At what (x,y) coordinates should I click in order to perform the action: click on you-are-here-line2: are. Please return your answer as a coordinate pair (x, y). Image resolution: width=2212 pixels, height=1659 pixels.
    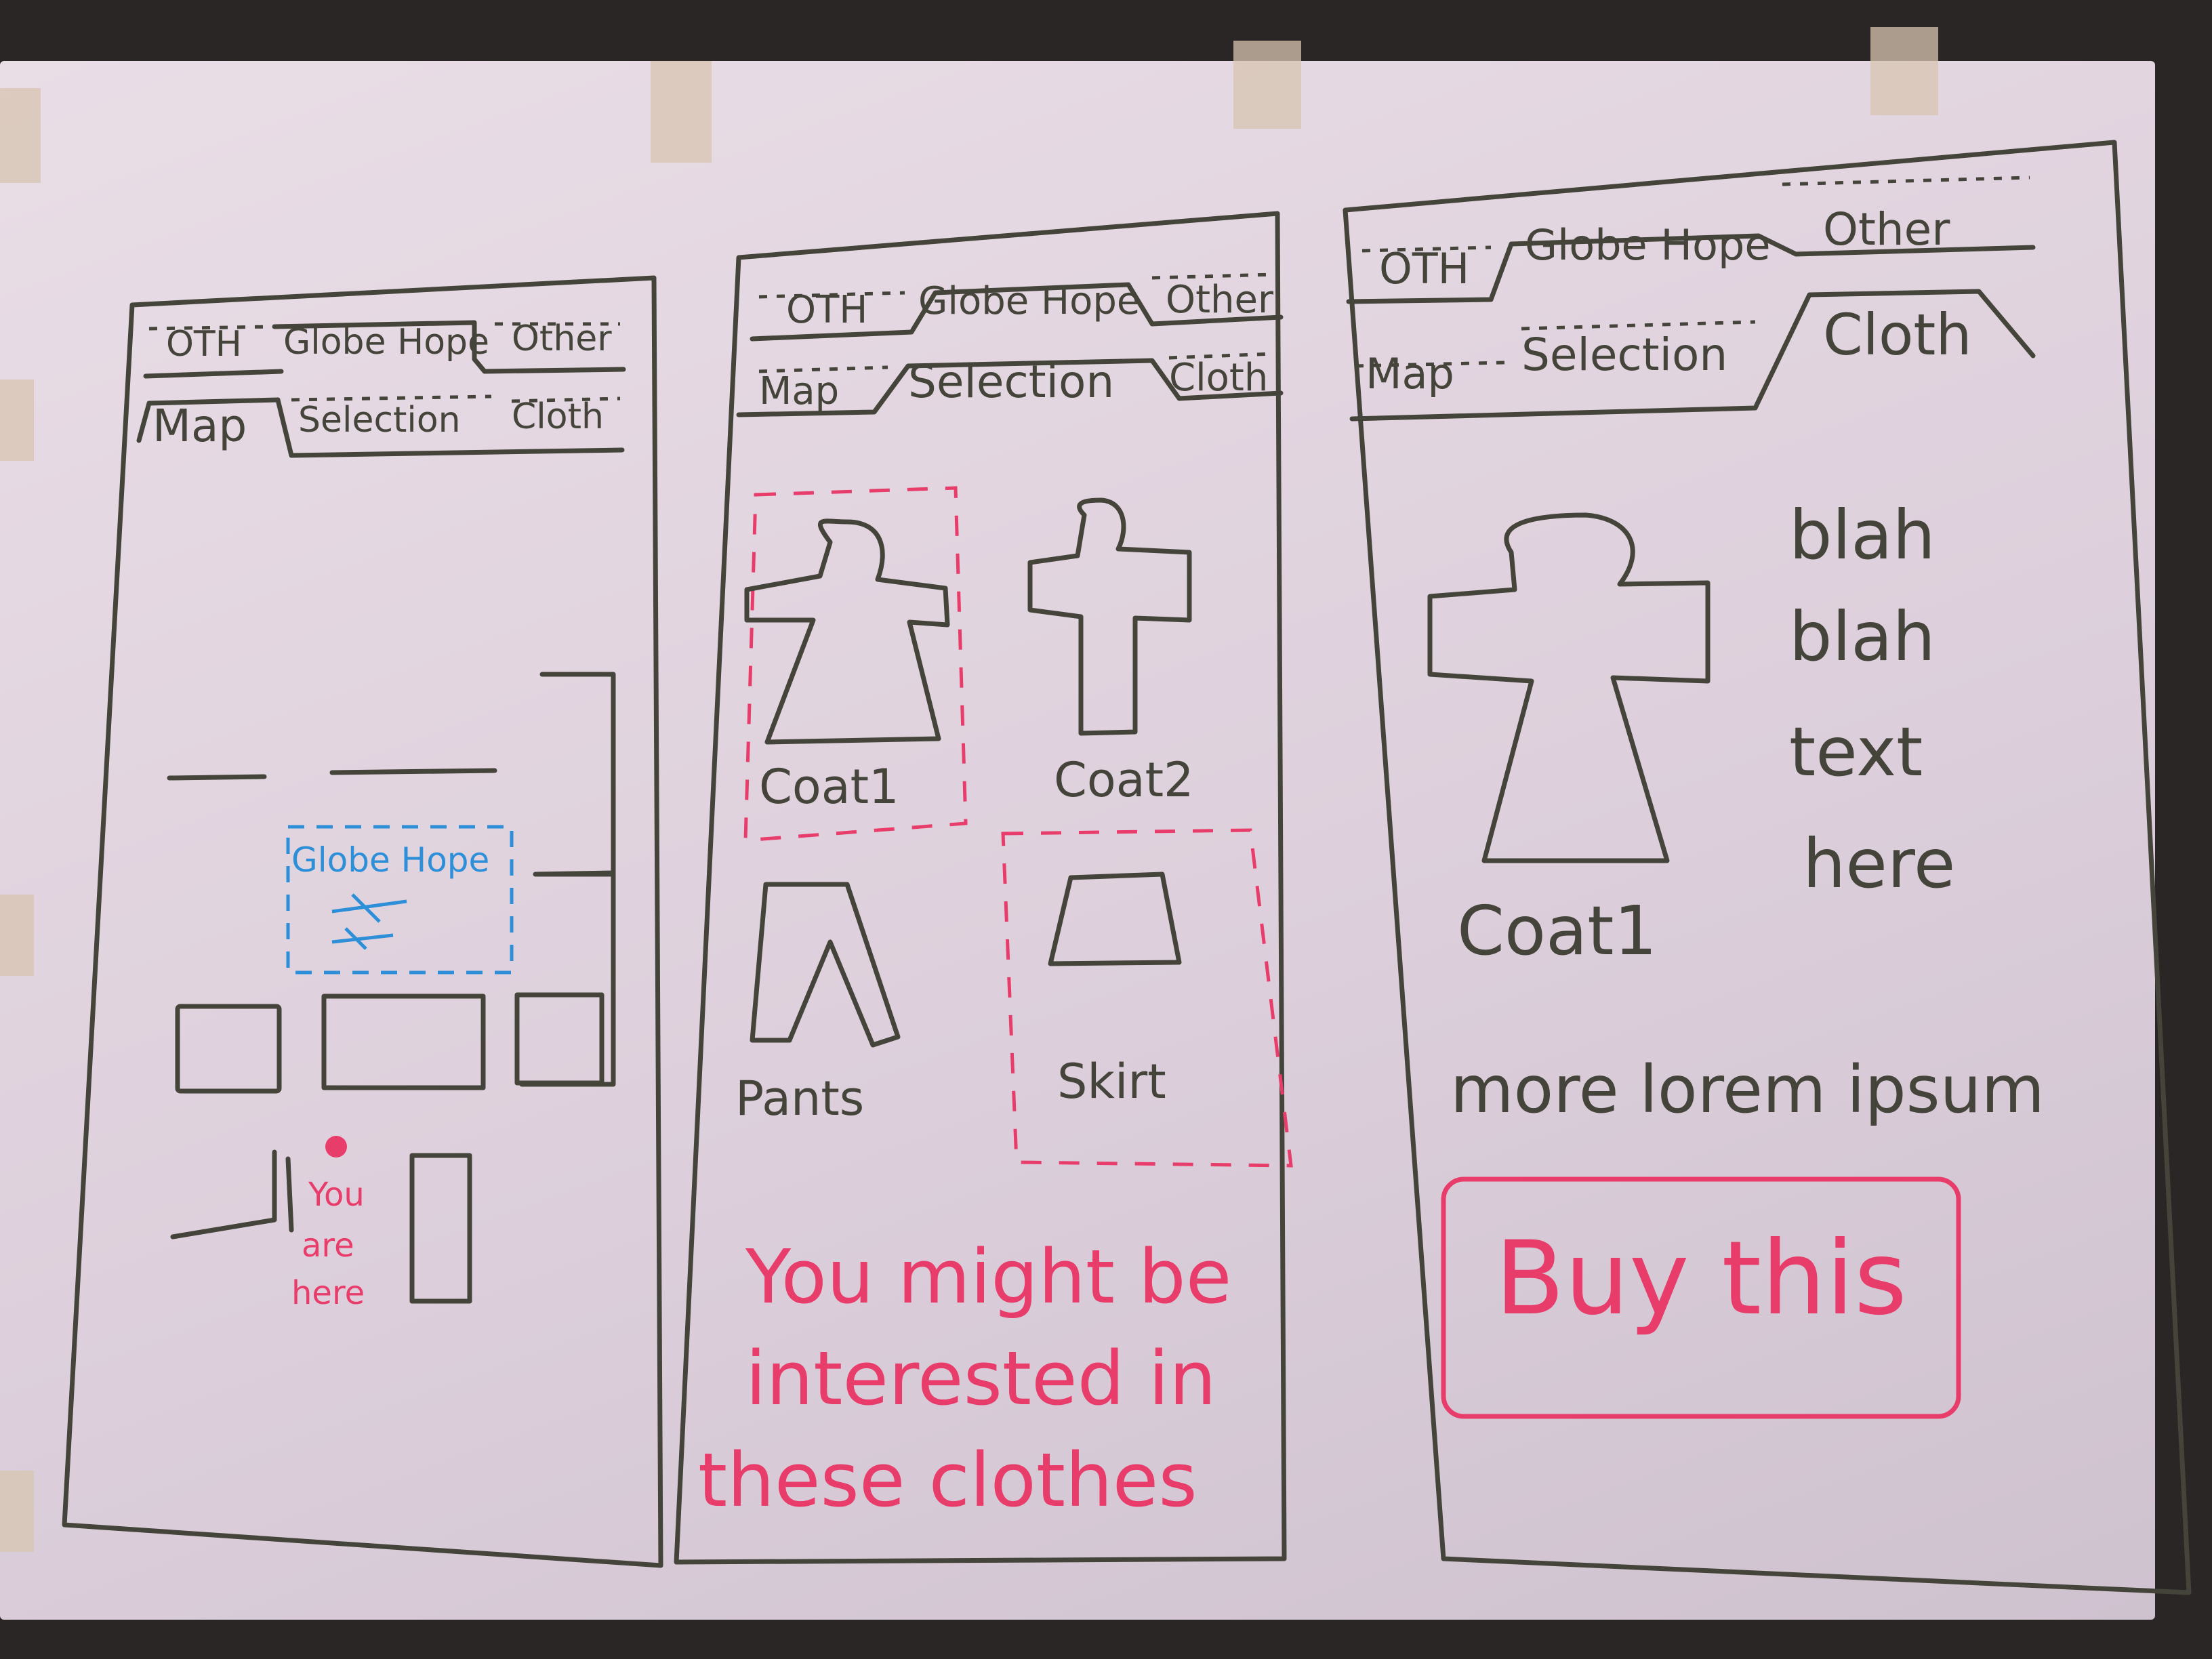
    Looking at the image, I should click on (328, 1246).